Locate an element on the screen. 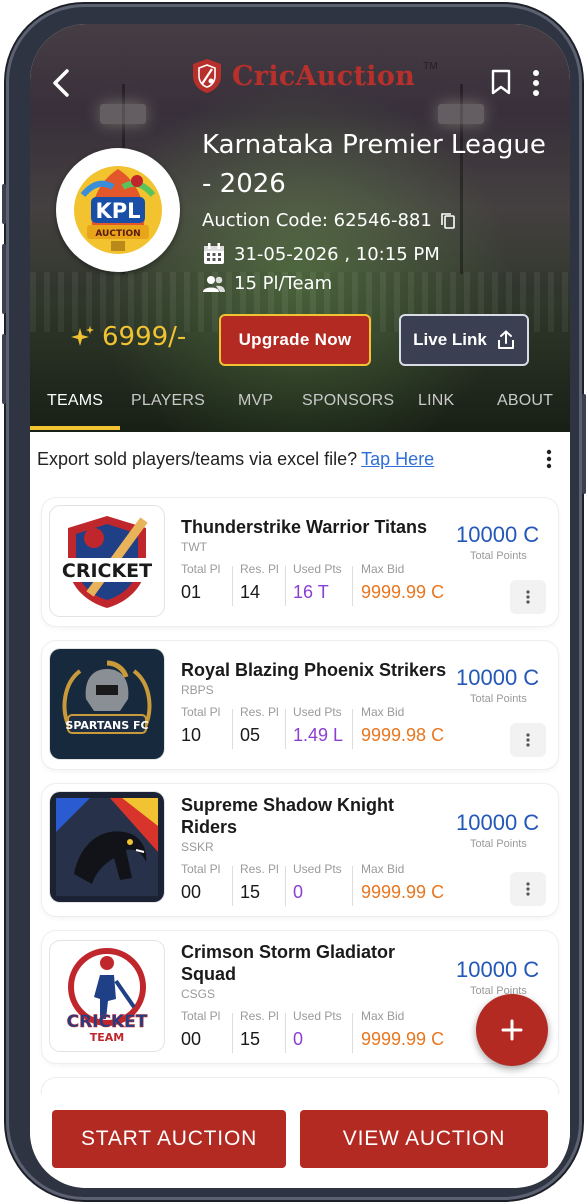 The height and width of the screenshot is (1204, 588). tab-link: LINK is located at coordinates (436, 401).